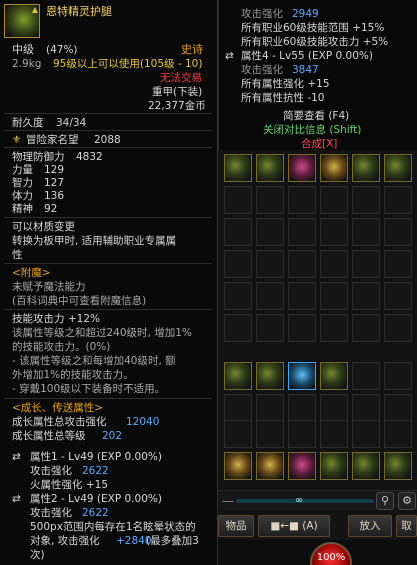  I want to click on search-icon: ⚲, so click(385, 501).